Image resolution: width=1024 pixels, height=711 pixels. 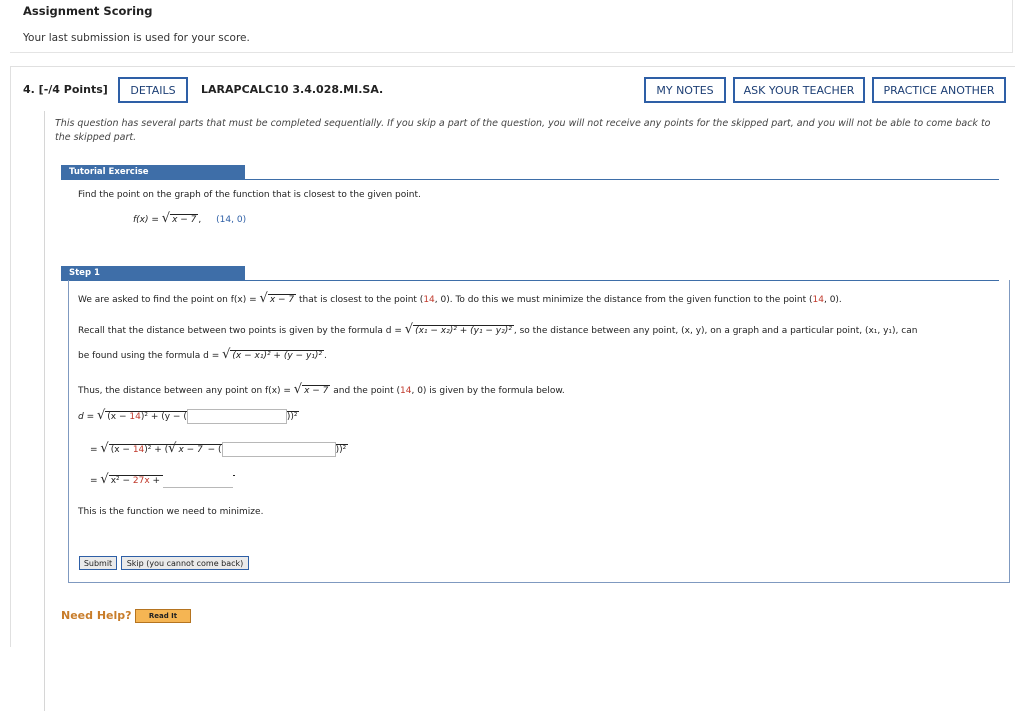 What do you see at coordinates (147, 220) in the screenshot?
I see `function-lhs: f(x) =` at bounding box center [147, 220].